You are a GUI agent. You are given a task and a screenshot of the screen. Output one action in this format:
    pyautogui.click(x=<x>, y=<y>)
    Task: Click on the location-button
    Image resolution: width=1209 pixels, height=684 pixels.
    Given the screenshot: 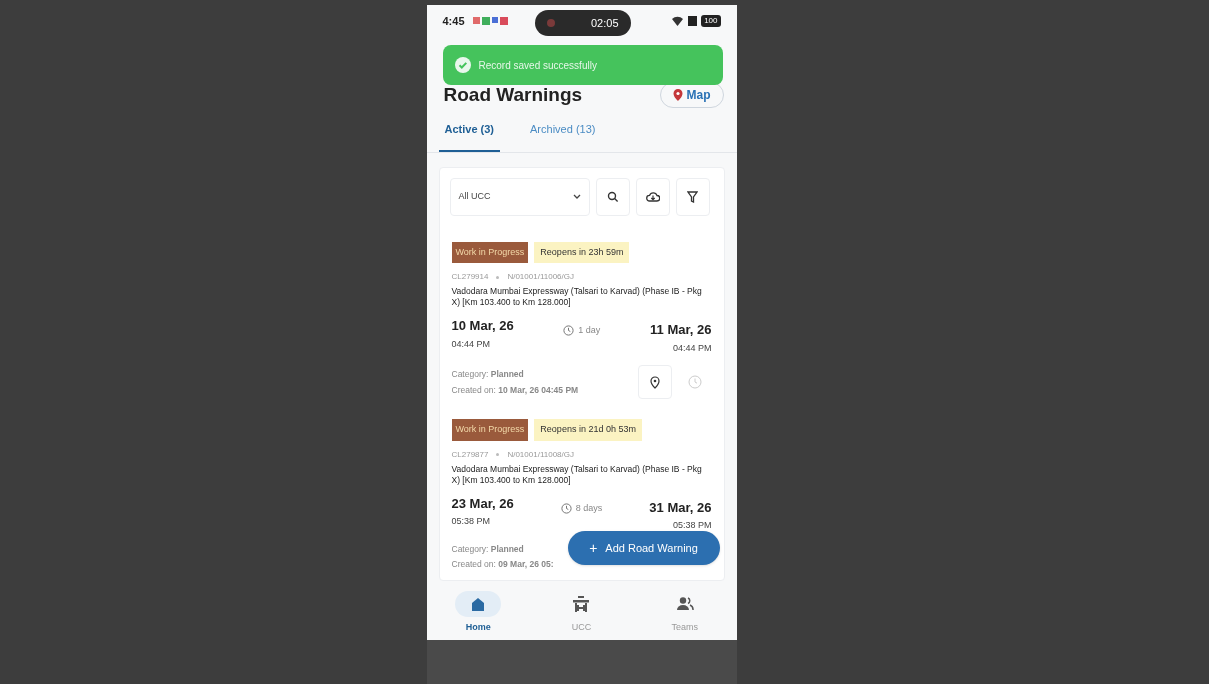 What is the action you would take?
    pyautogui.click(x=654, y=382)
    